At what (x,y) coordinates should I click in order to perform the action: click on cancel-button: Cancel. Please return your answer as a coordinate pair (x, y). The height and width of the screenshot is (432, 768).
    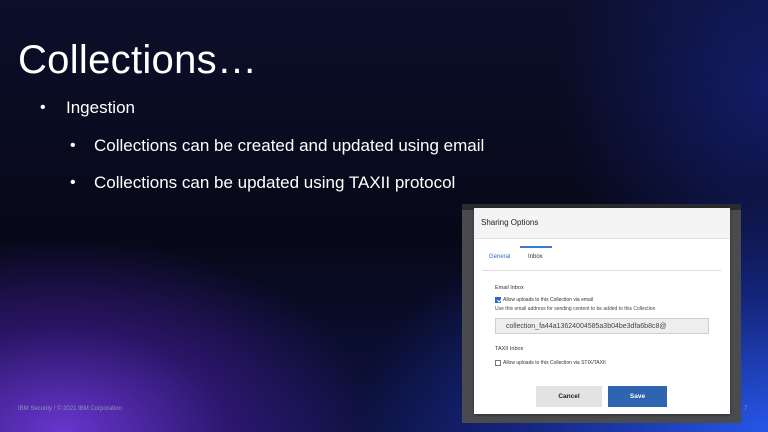
    Looking at the image, I should click on (569, 396).